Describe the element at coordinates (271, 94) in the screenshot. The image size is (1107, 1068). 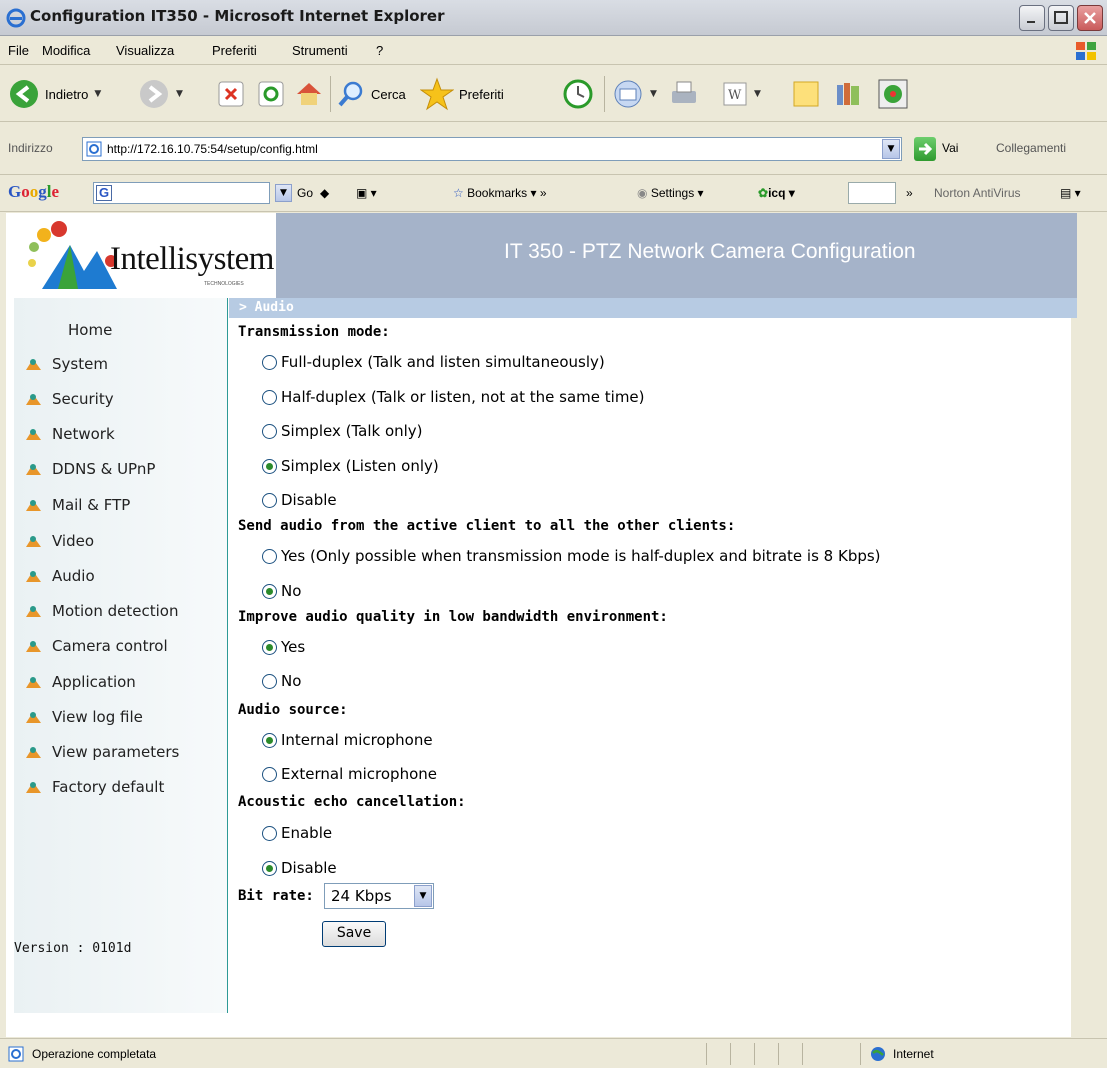
I see `refresh-button` at that location.